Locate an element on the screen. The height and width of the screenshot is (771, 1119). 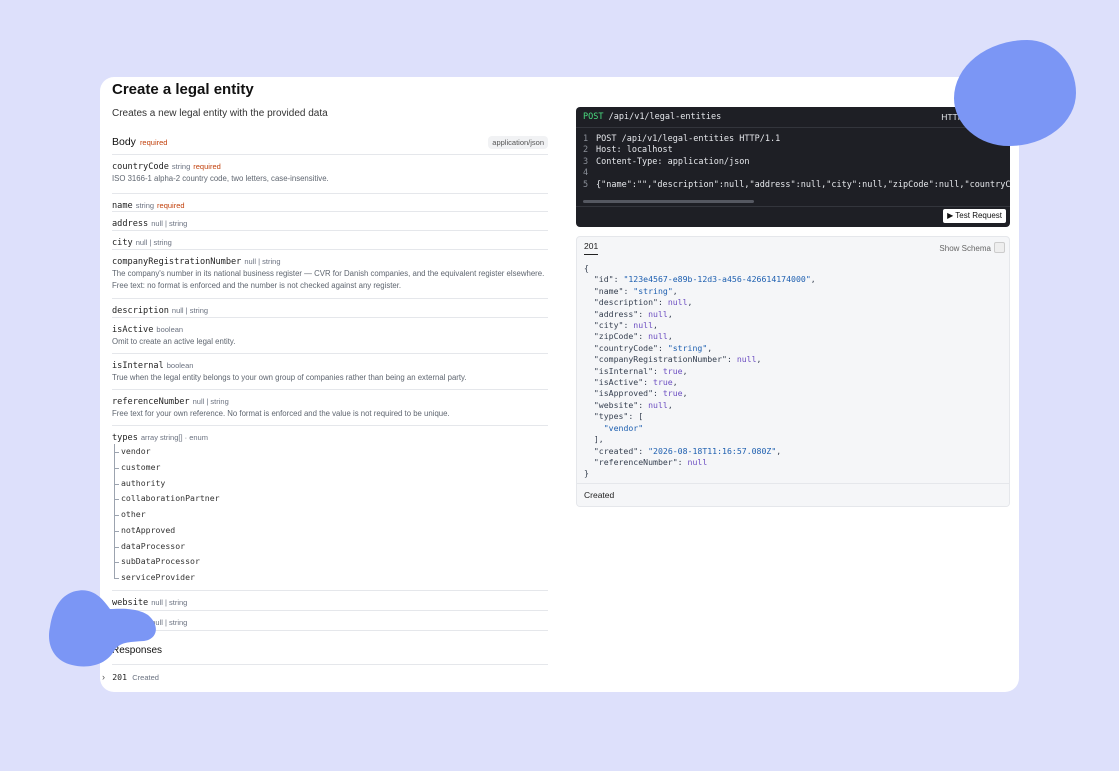
body-header: Body required application/json is located at coordinates (330, 145).